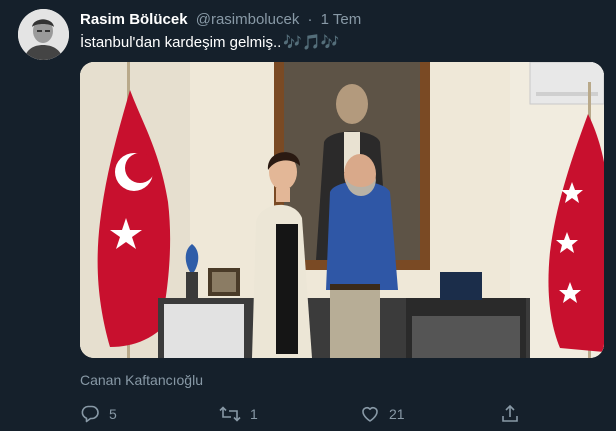 This screenshot has width=616, height=431. I want to click on reply-button: 5, so click(98, 414).